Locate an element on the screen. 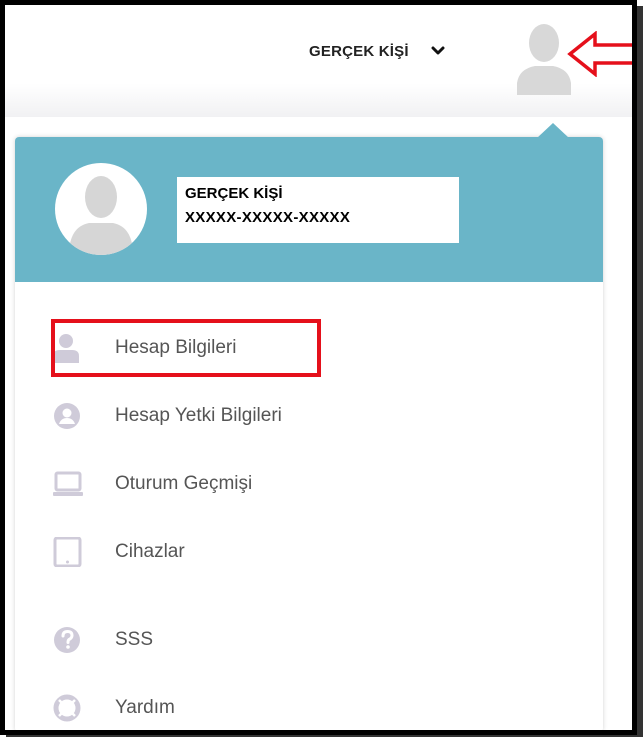  laptop-icon is located at coordinates (68, 483).